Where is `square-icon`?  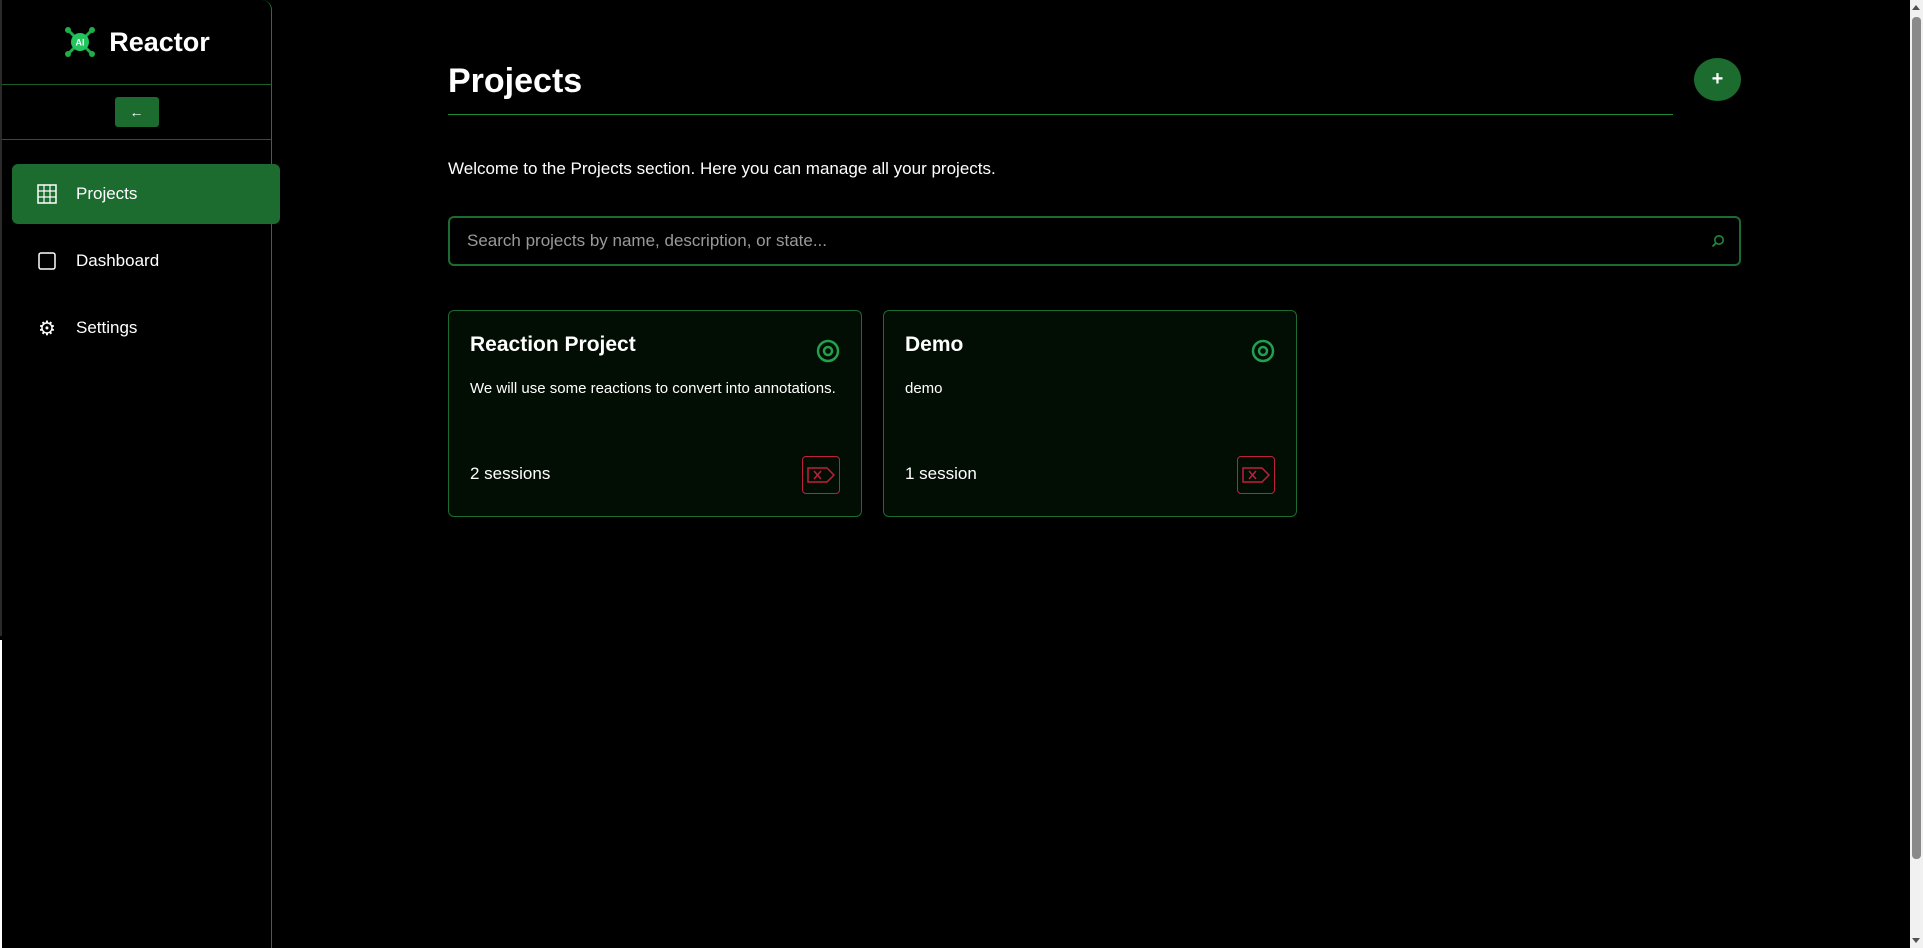
square-icon is located at coordinates (47, 261).